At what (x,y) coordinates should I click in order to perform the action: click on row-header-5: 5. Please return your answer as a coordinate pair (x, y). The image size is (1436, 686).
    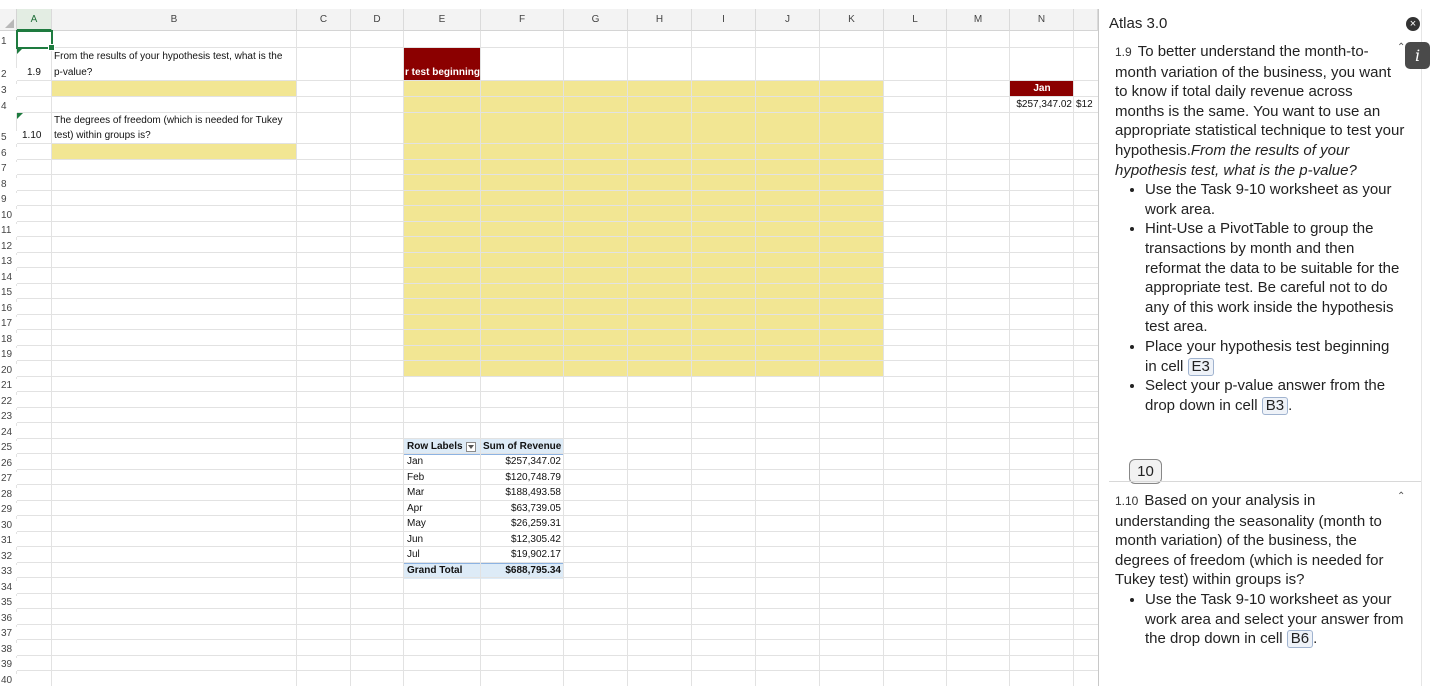
    Looking at the image, I should click on (8, 137).